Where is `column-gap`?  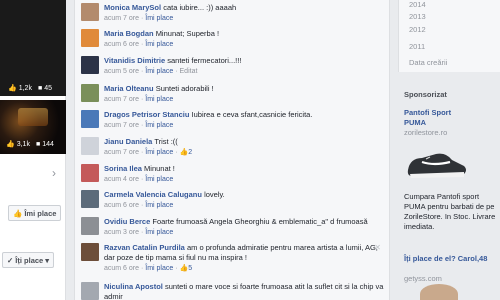
column-gap is located at coordinates (70, 150).